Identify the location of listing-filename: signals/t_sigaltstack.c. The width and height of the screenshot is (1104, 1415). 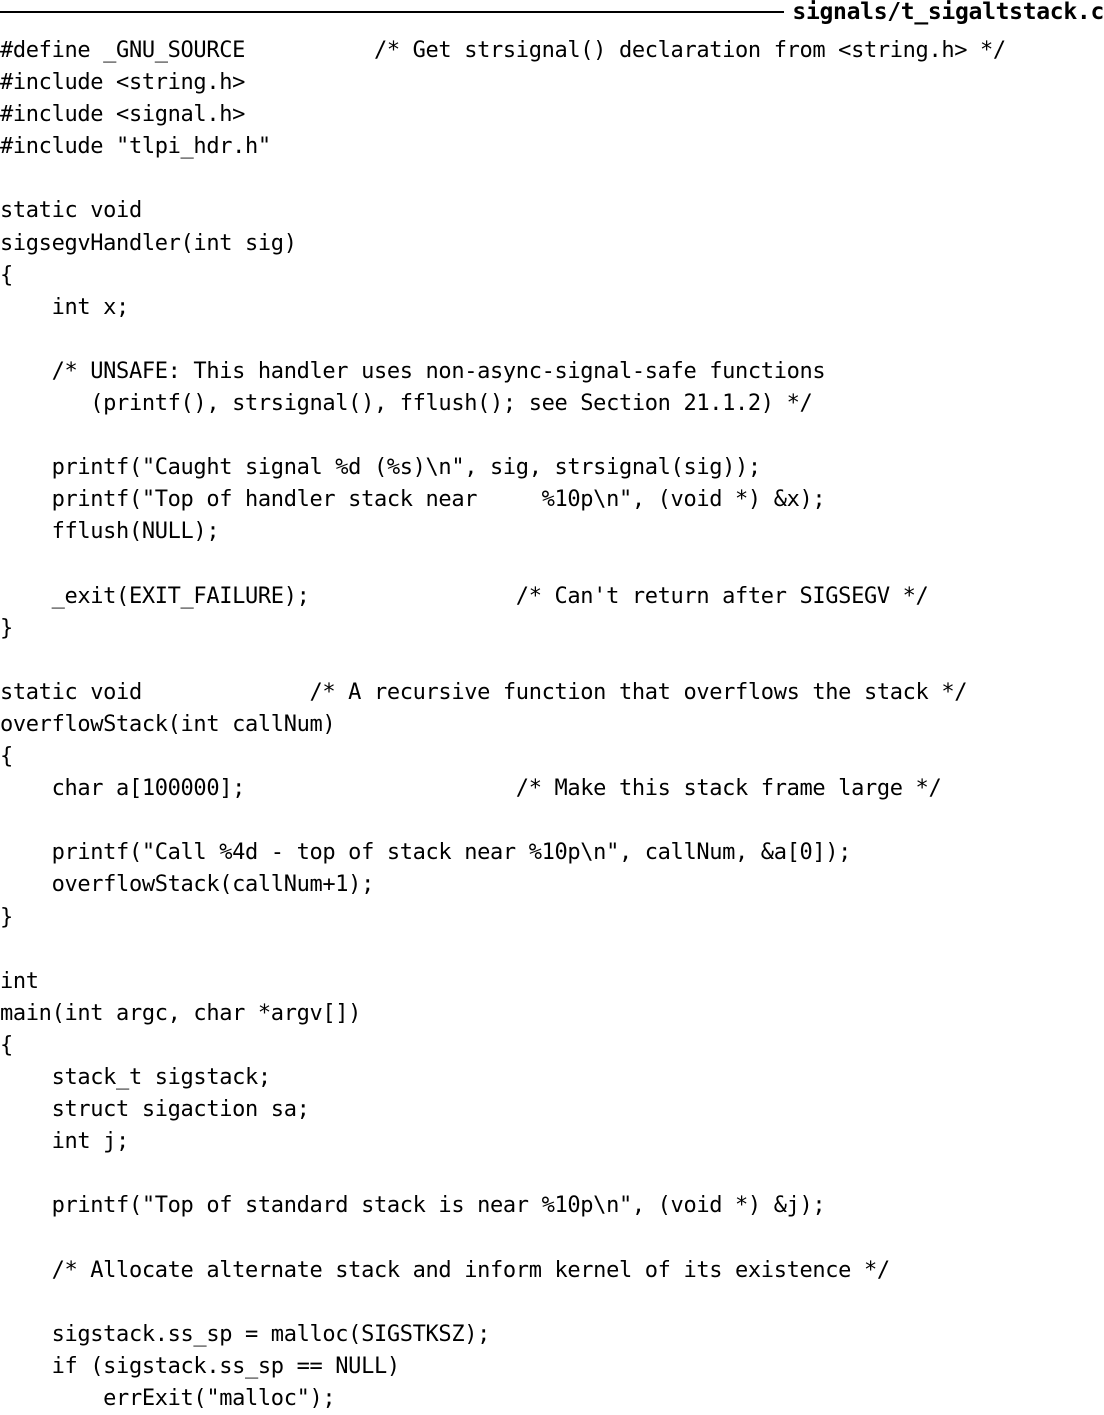
(948, 12).